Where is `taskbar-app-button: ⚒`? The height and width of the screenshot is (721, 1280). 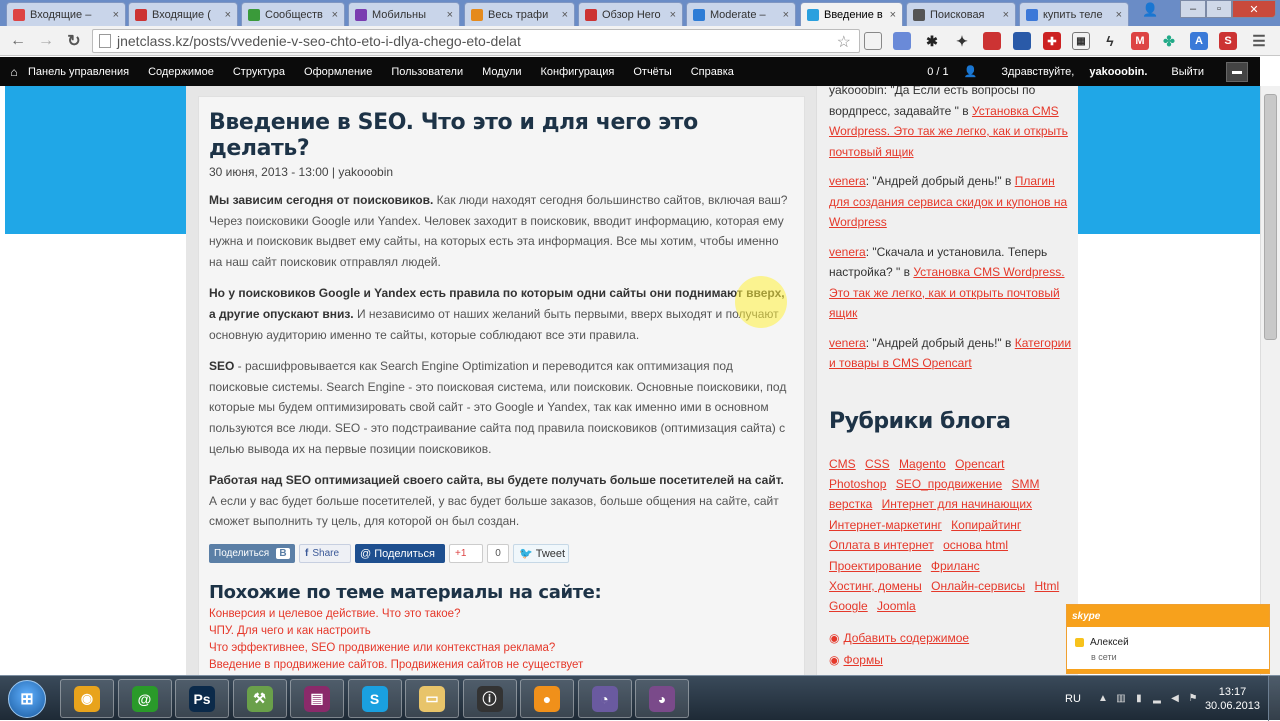
taskbar-app-button: ⚒ is located at coordinates (259, 698).